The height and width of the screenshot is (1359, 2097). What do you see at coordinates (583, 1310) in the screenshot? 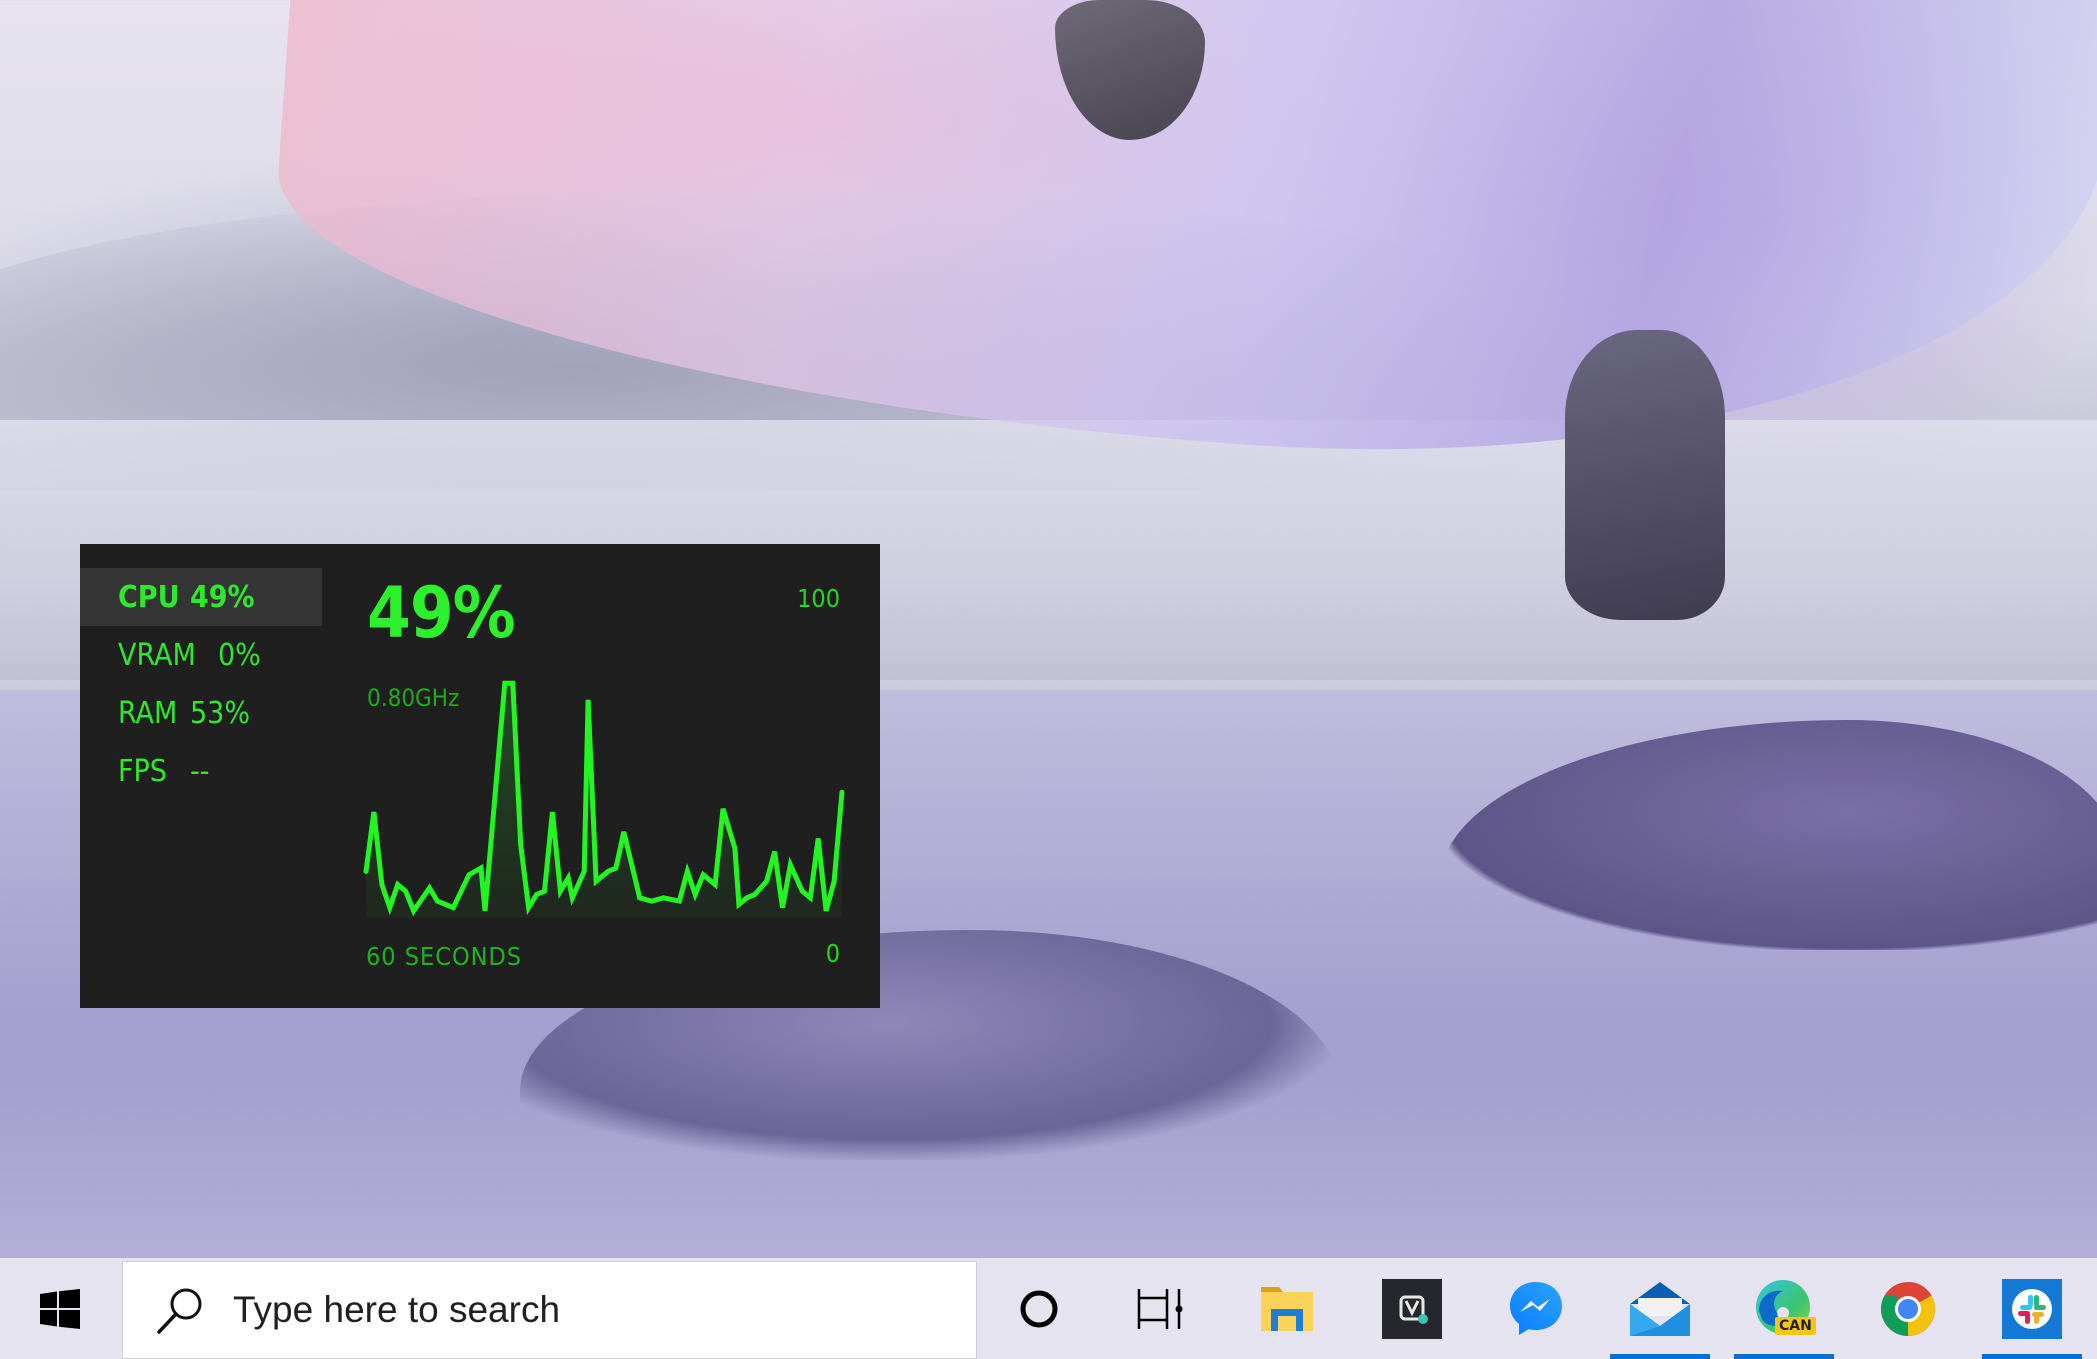
I see `search-input` at bounding box center [583, 1310].